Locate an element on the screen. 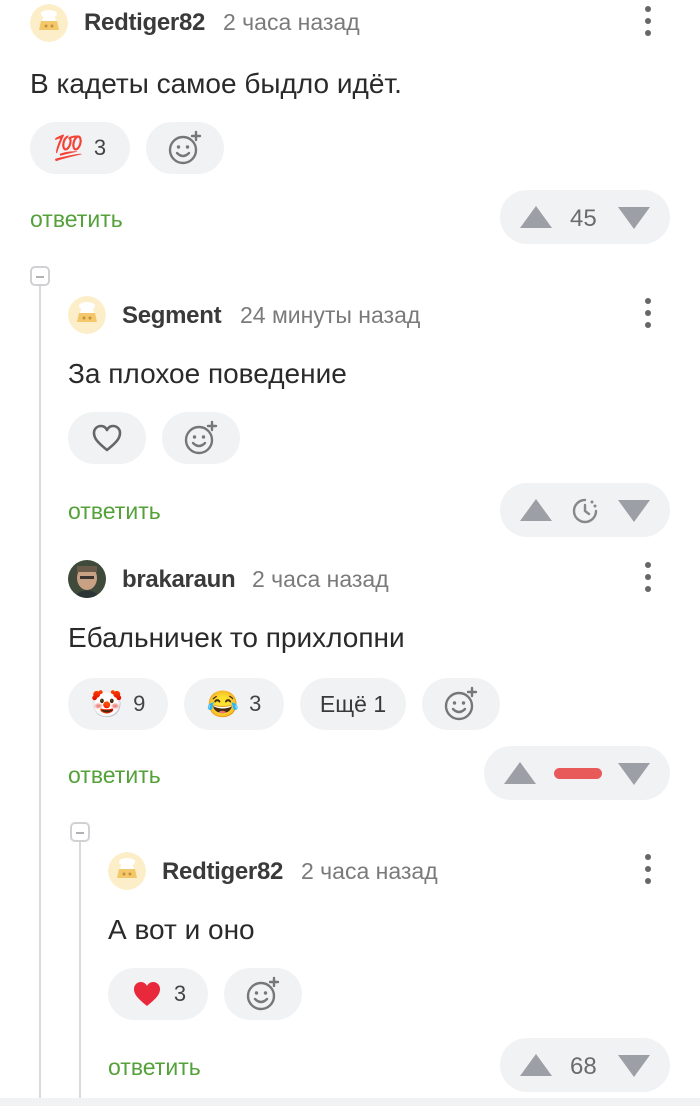 The height and width of the screenshot is (1106, 700). vote-score: 45 is located at coordinates (583, 218).